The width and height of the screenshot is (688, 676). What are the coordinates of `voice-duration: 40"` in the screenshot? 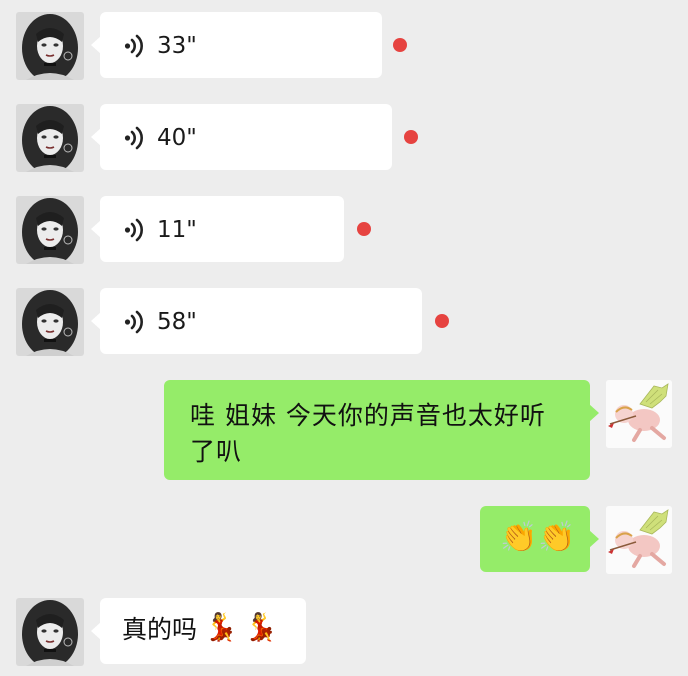 It's located at (177, 138).